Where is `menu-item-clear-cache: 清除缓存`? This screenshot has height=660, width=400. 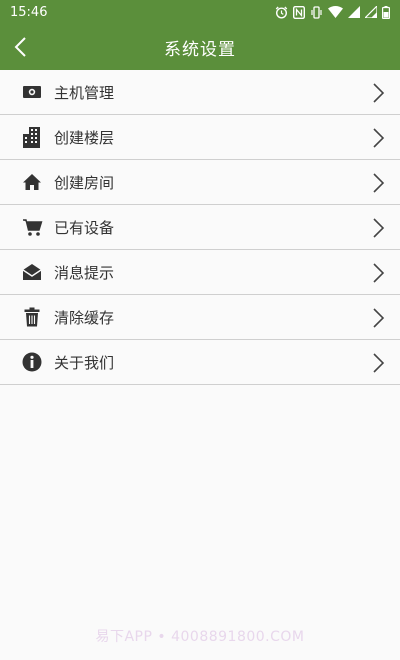
menu-item-clear-cache: 清除缓存 is located at coordinates (200, 317).